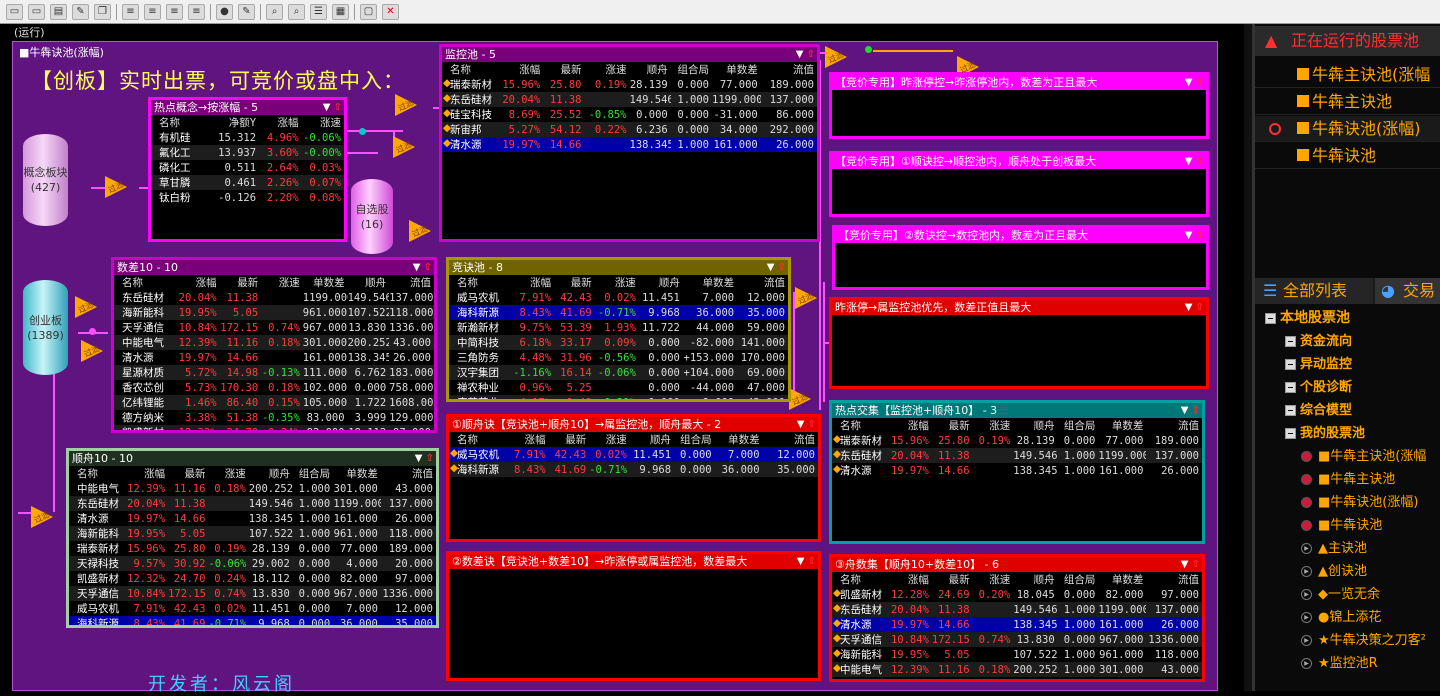  What do you see at coordinates (372, 216) in the screenshot?
I see `watchlist-cylinder: 自选股 (16)` at bounding box center [372, 216].